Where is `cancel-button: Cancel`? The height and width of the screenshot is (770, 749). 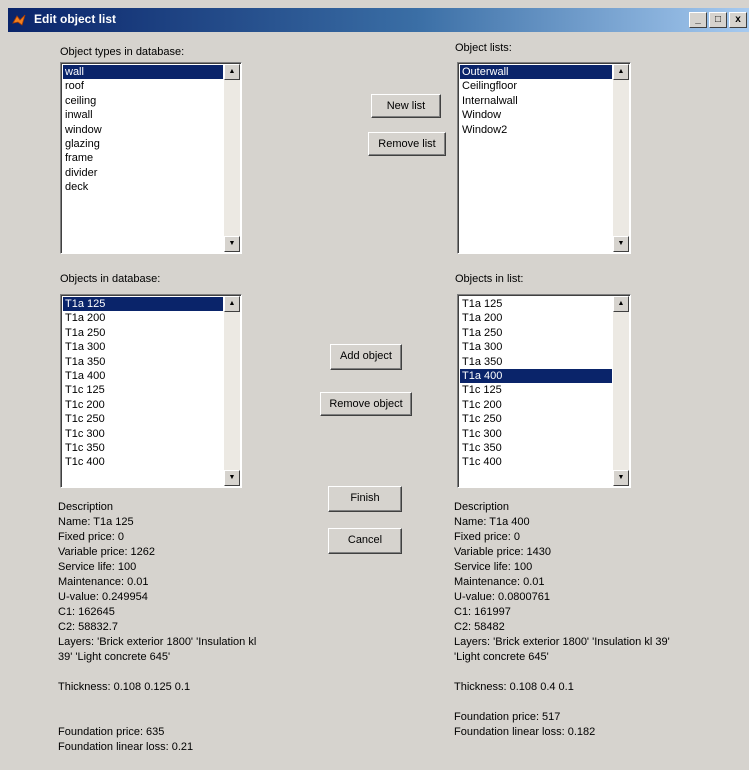
cancel-button: Cancel is located at coordinates (365, 541).